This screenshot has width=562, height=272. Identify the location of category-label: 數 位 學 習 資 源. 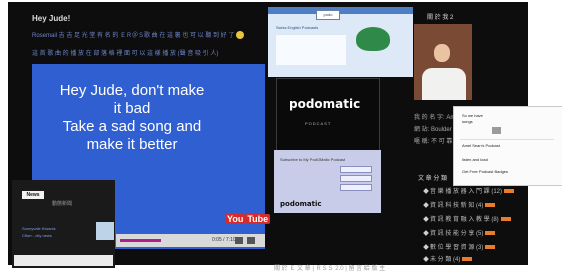
(452, 248).